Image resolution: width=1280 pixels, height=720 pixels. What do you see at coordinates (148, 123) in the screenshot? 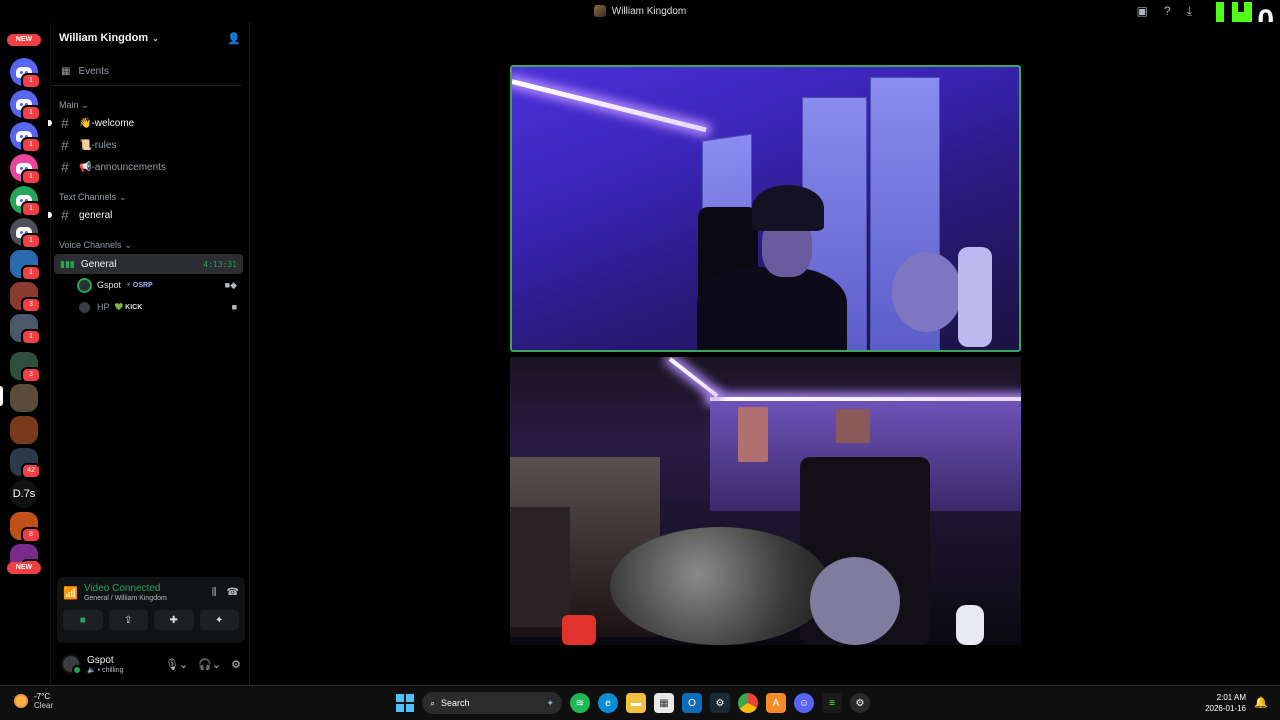
I see `channel-welcome: # 👋-welcome` at bounding box center [148, 123].